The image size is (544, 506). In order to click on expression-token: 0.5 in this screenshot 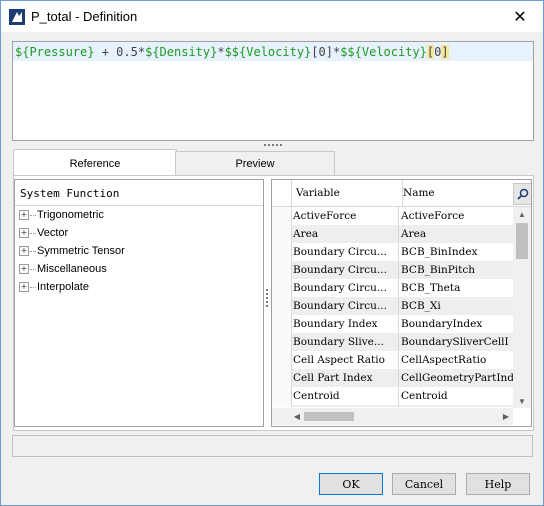, I will do `click(127, 52)`.